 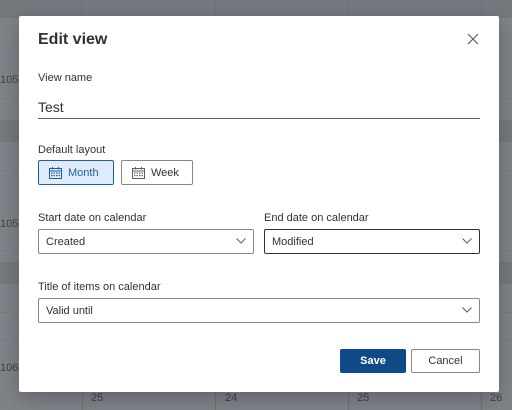 What do you see at coordinates (259, 107) in the screenshot?
I see `view-name-input: Test` at bounding box center [259, 107].